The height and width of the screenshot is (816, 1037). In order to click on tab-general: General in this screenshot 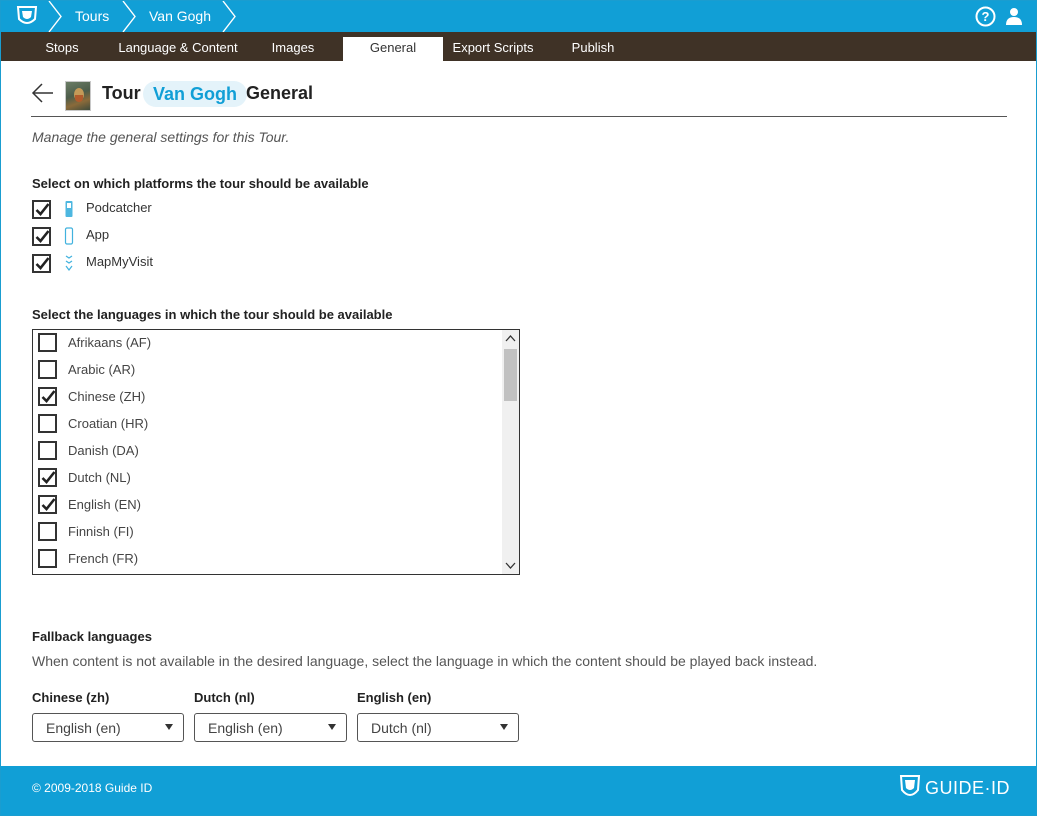, I will do `click(393, 49)`.